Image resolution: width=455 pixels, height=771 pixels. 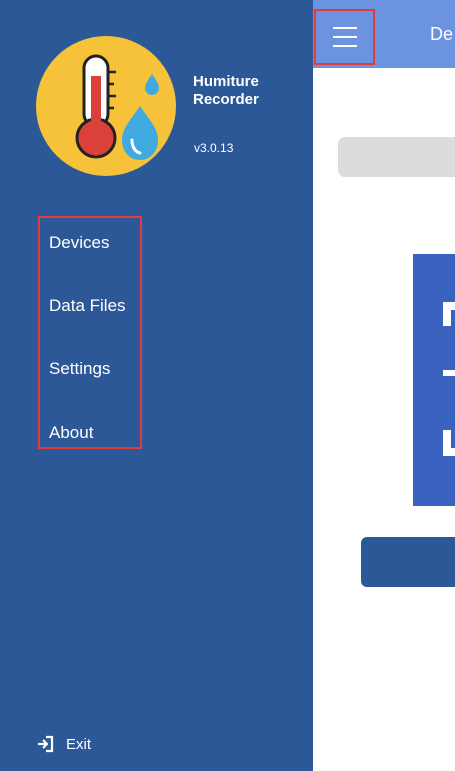 I want to click on exit-icon, so click(x=46, y=744).